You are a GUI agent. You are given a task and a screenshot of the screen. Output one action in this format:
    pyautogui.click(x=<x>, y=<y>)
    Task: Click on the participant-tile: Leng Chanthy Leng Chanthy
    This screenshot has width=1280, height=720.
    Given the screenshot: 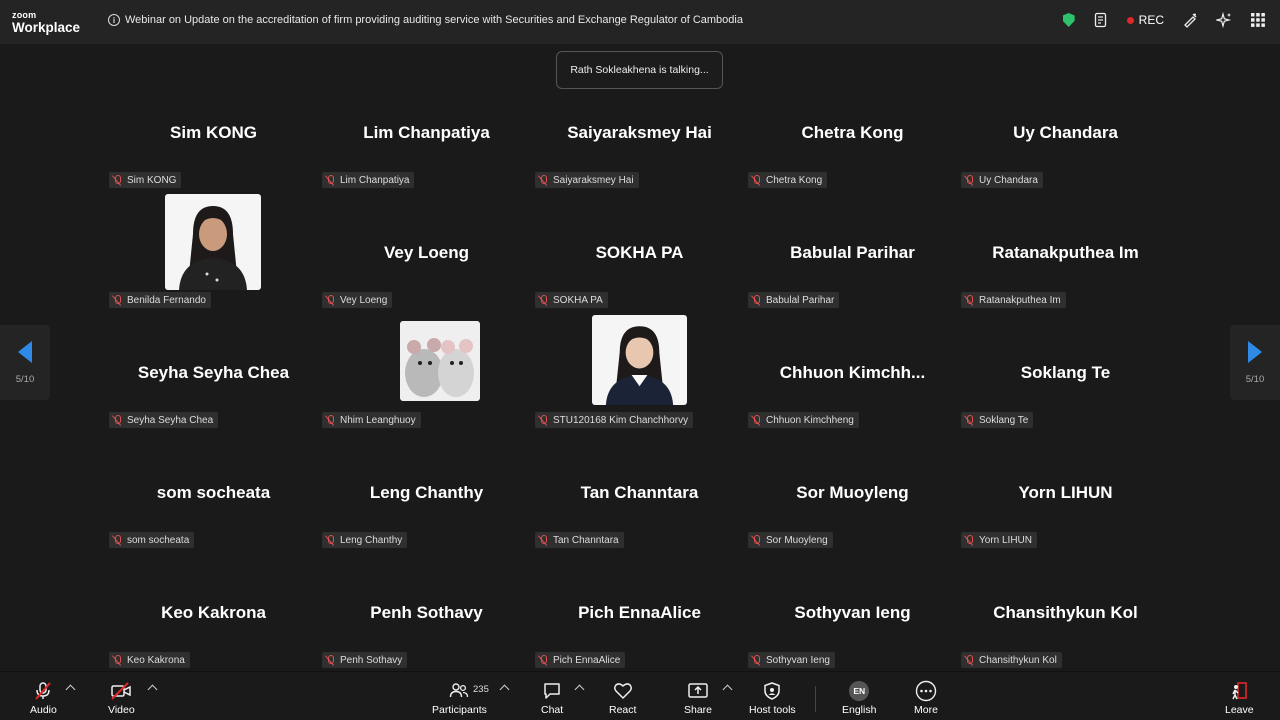 What is the action you would take?
    pyautogui.click(x=426, y=493)
    